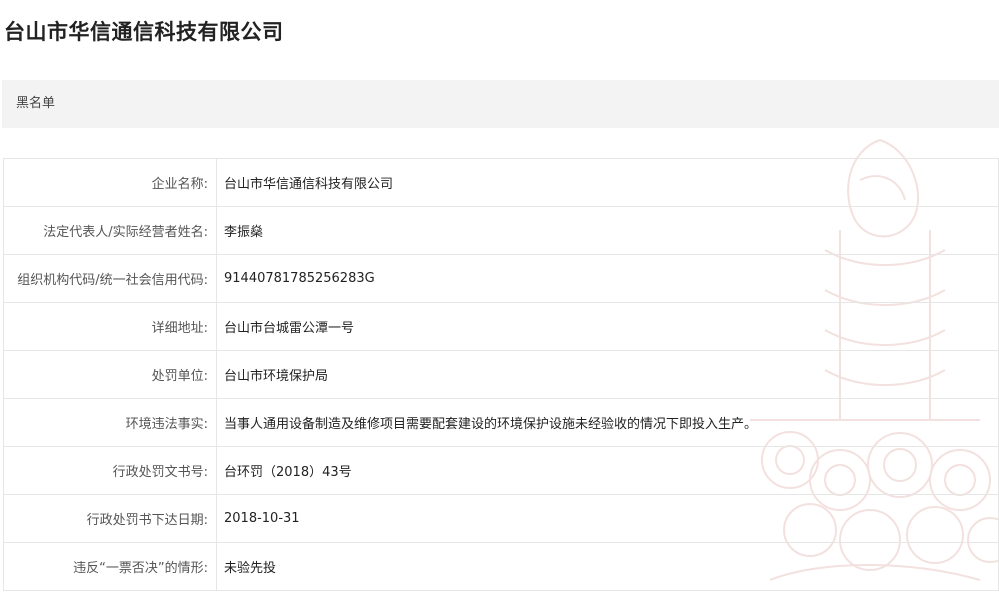 The image size is (999, 603). I want to click on row-label: 行政处罚书下达日期:, so click(110, 518).